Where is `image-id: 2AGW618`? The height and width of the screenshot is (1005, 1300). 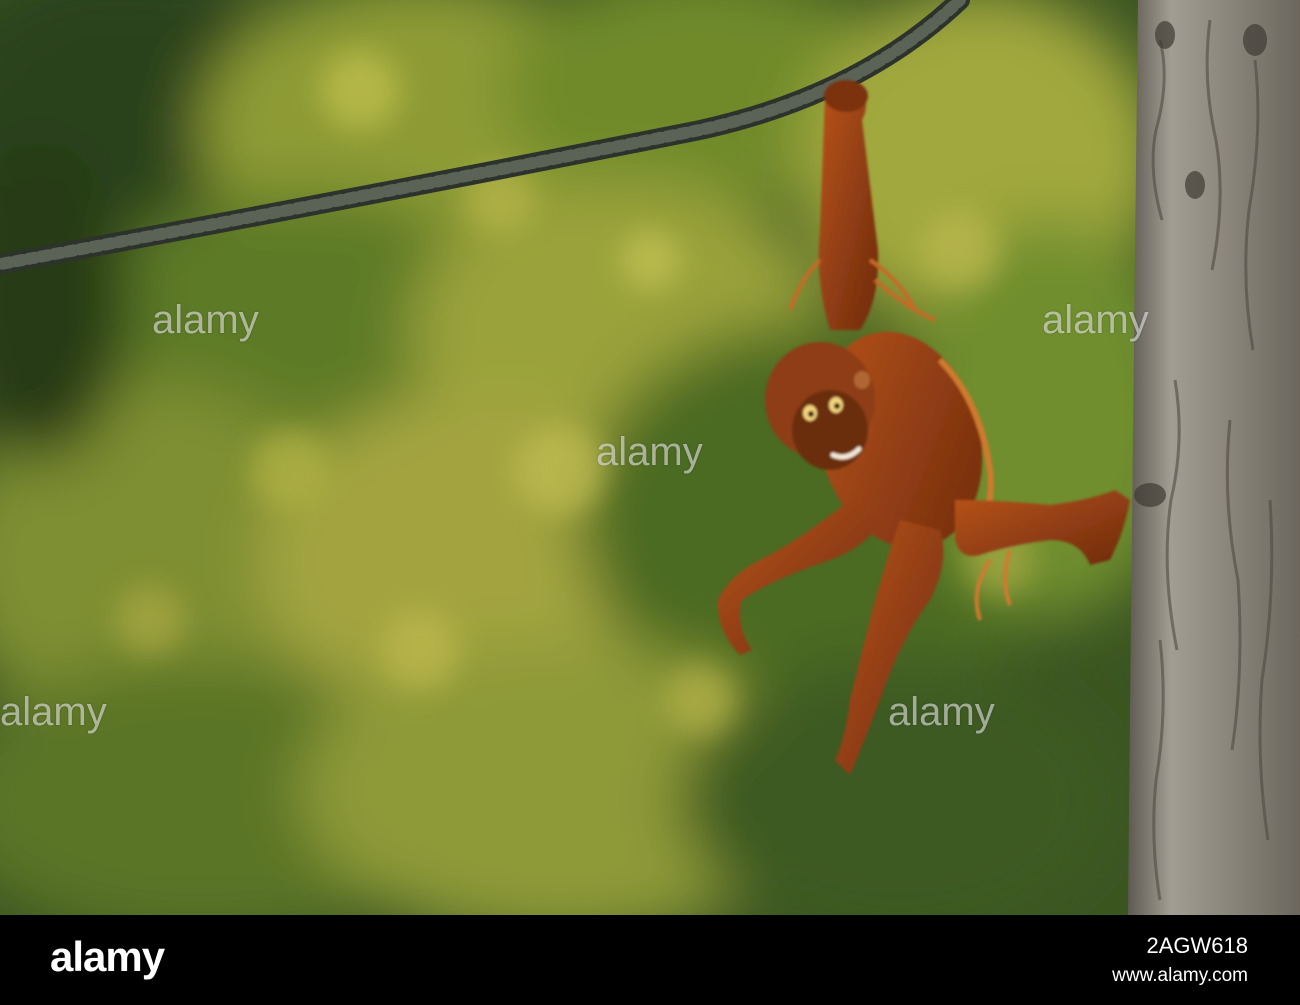
image-id: 2AGW618 is located at coordinates (1197, 945).